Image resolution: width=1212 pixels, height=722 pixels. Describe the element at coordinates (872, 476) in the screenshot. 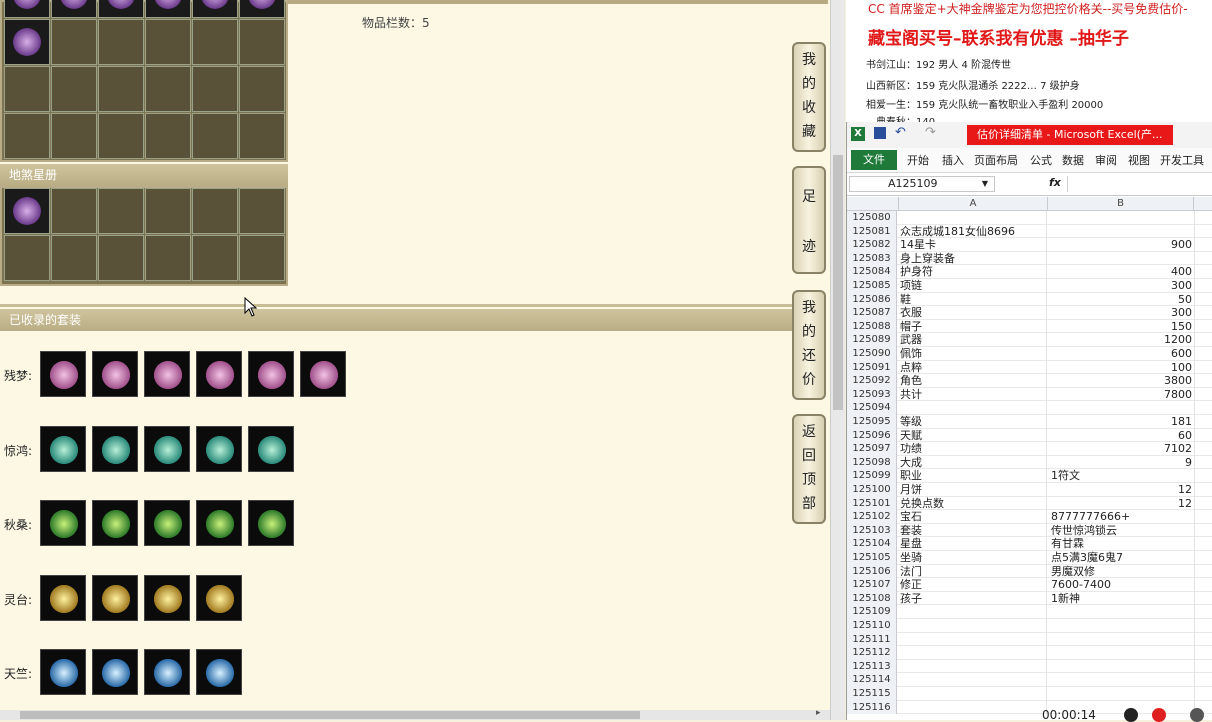

I see `row-header: 125099` at that location.